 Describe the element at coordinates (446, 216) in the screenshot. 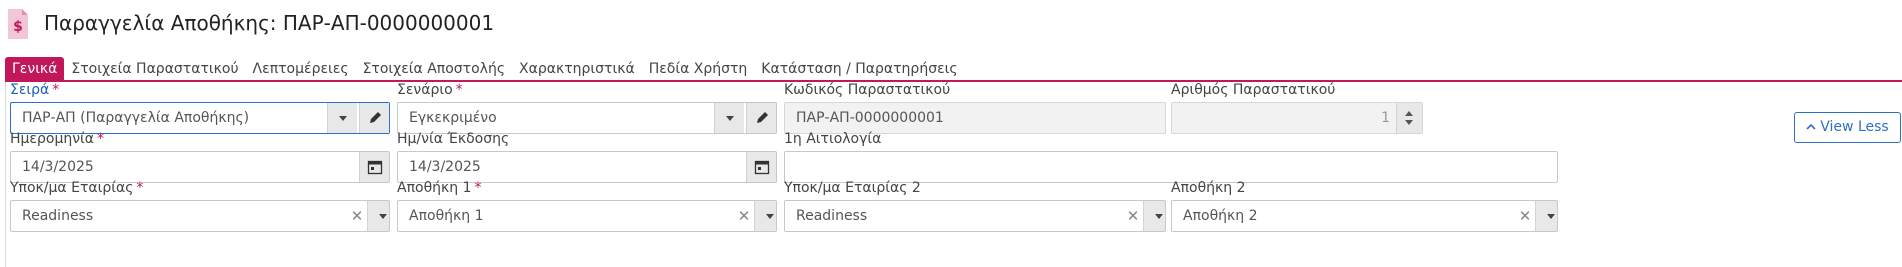

I see `warehouse1-value: Αποθήκη 1` at that location.